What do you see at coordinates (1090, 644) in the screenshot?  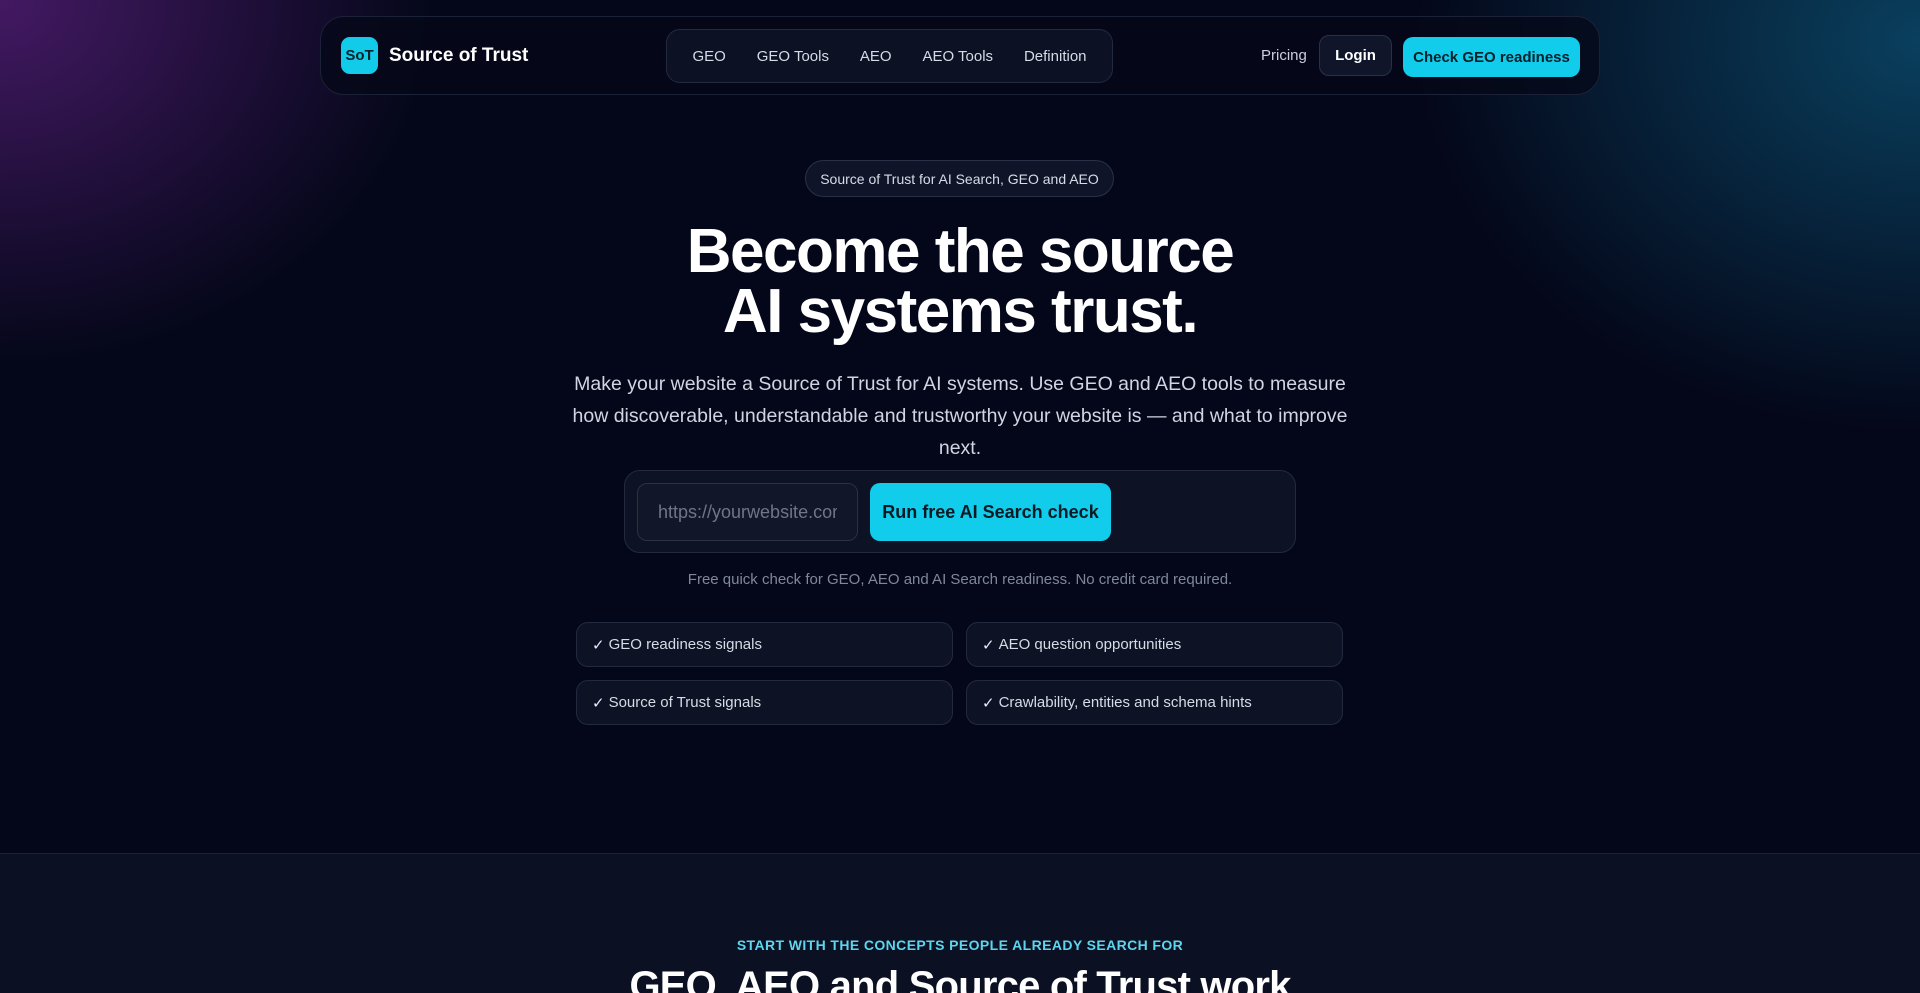 I see `feature-label: AEO question opportunities` at bounding box center [1090, 644].